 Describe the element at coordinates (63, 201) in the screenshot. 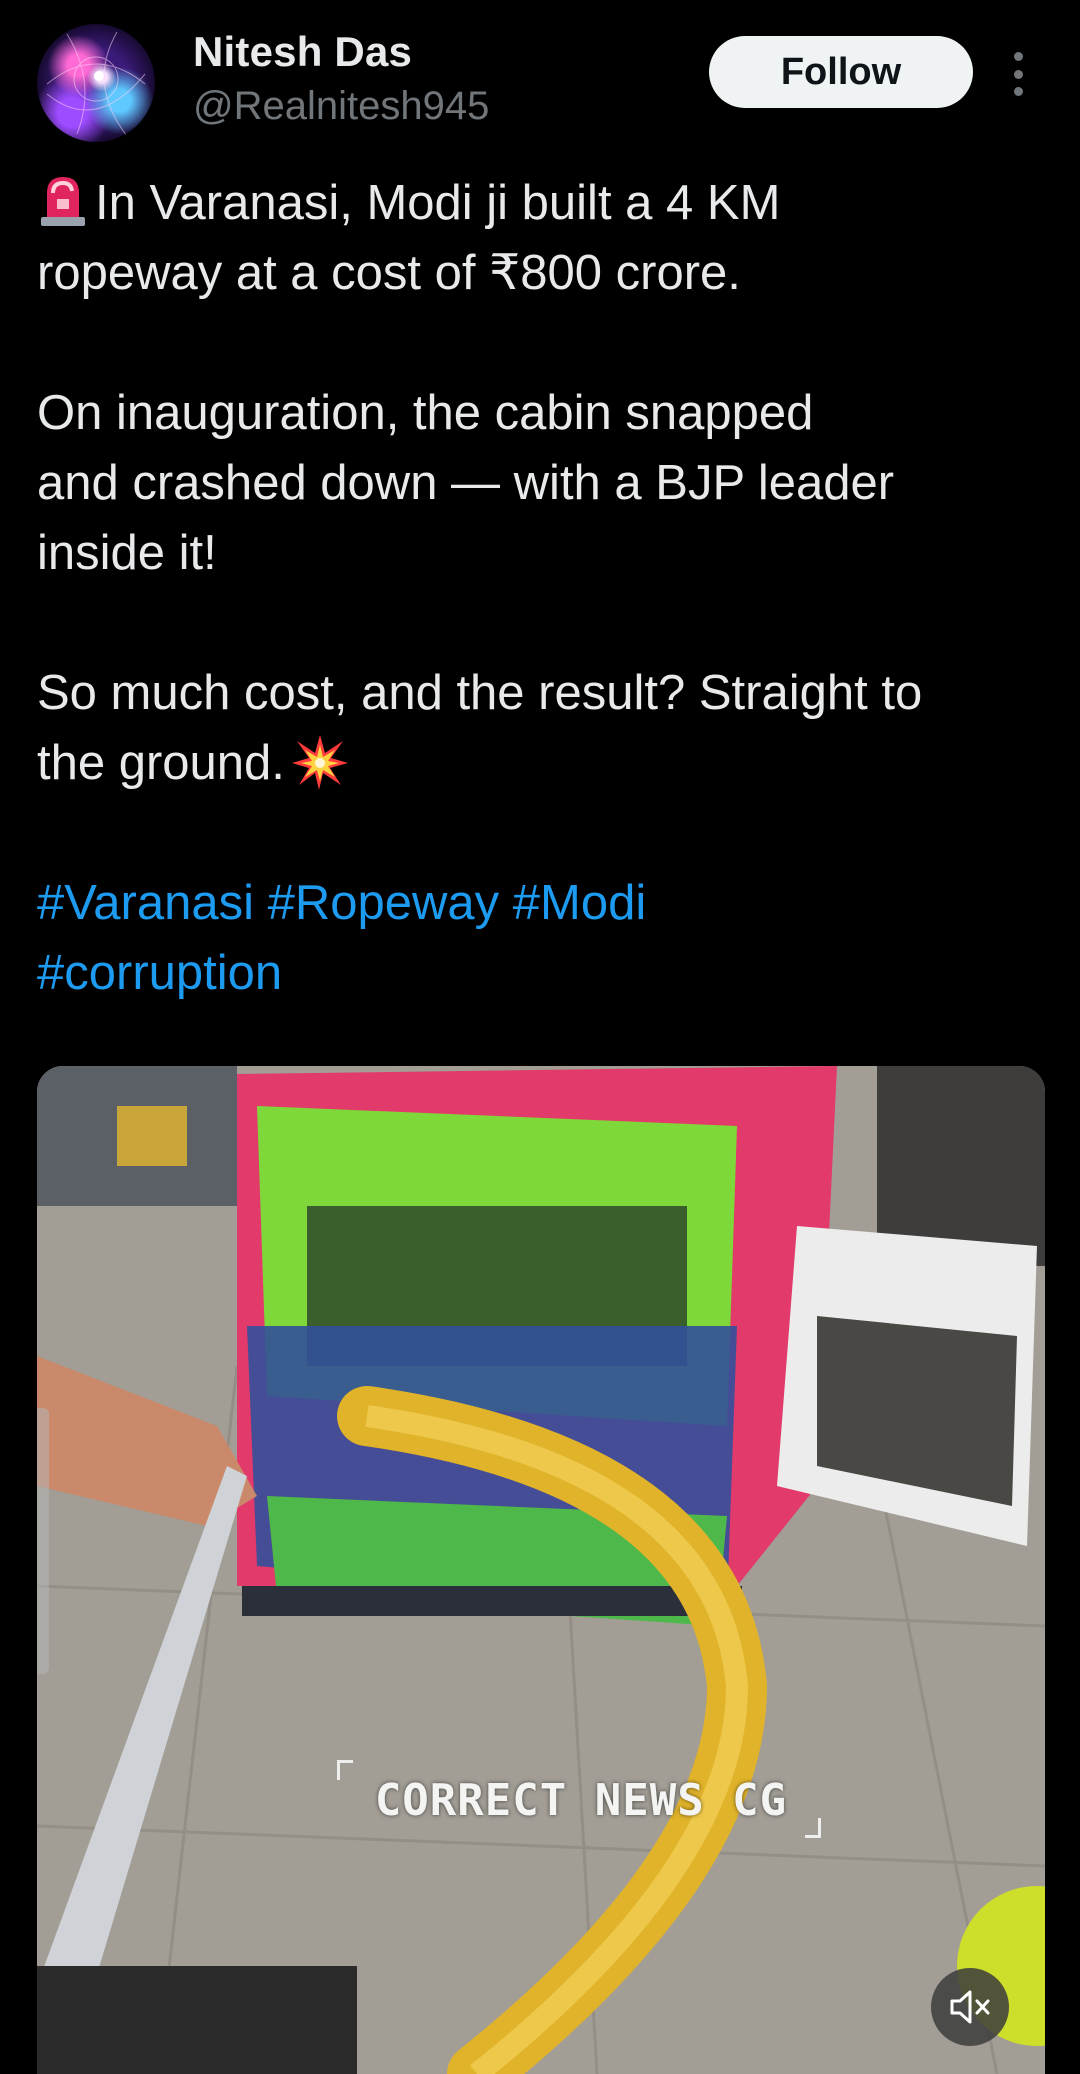

I see `police-siren-icon` at that location.